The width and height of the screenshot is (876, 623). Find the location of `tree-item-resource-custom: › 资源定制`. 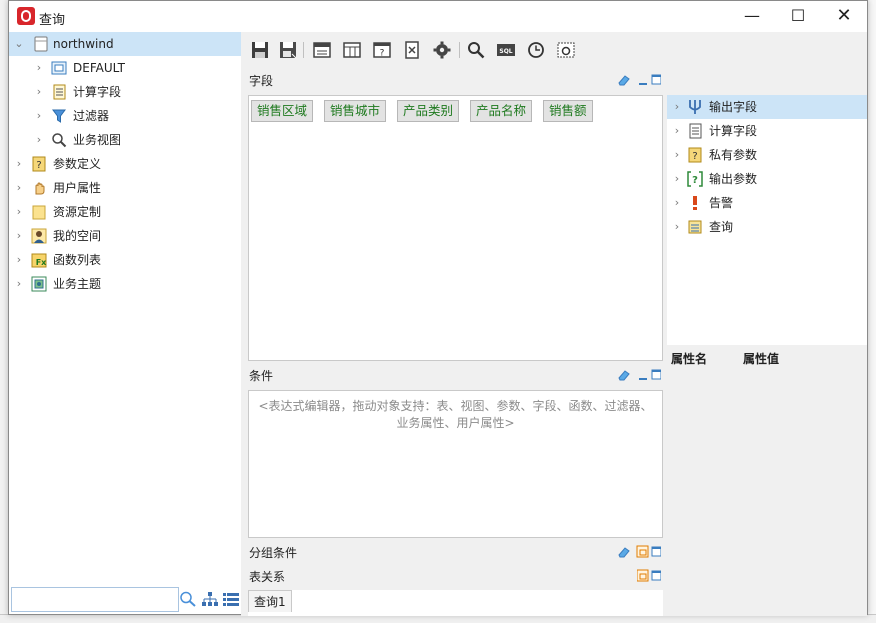

tree-item-resource-custom: › 资源定制 is located at coordinates (125, 212).